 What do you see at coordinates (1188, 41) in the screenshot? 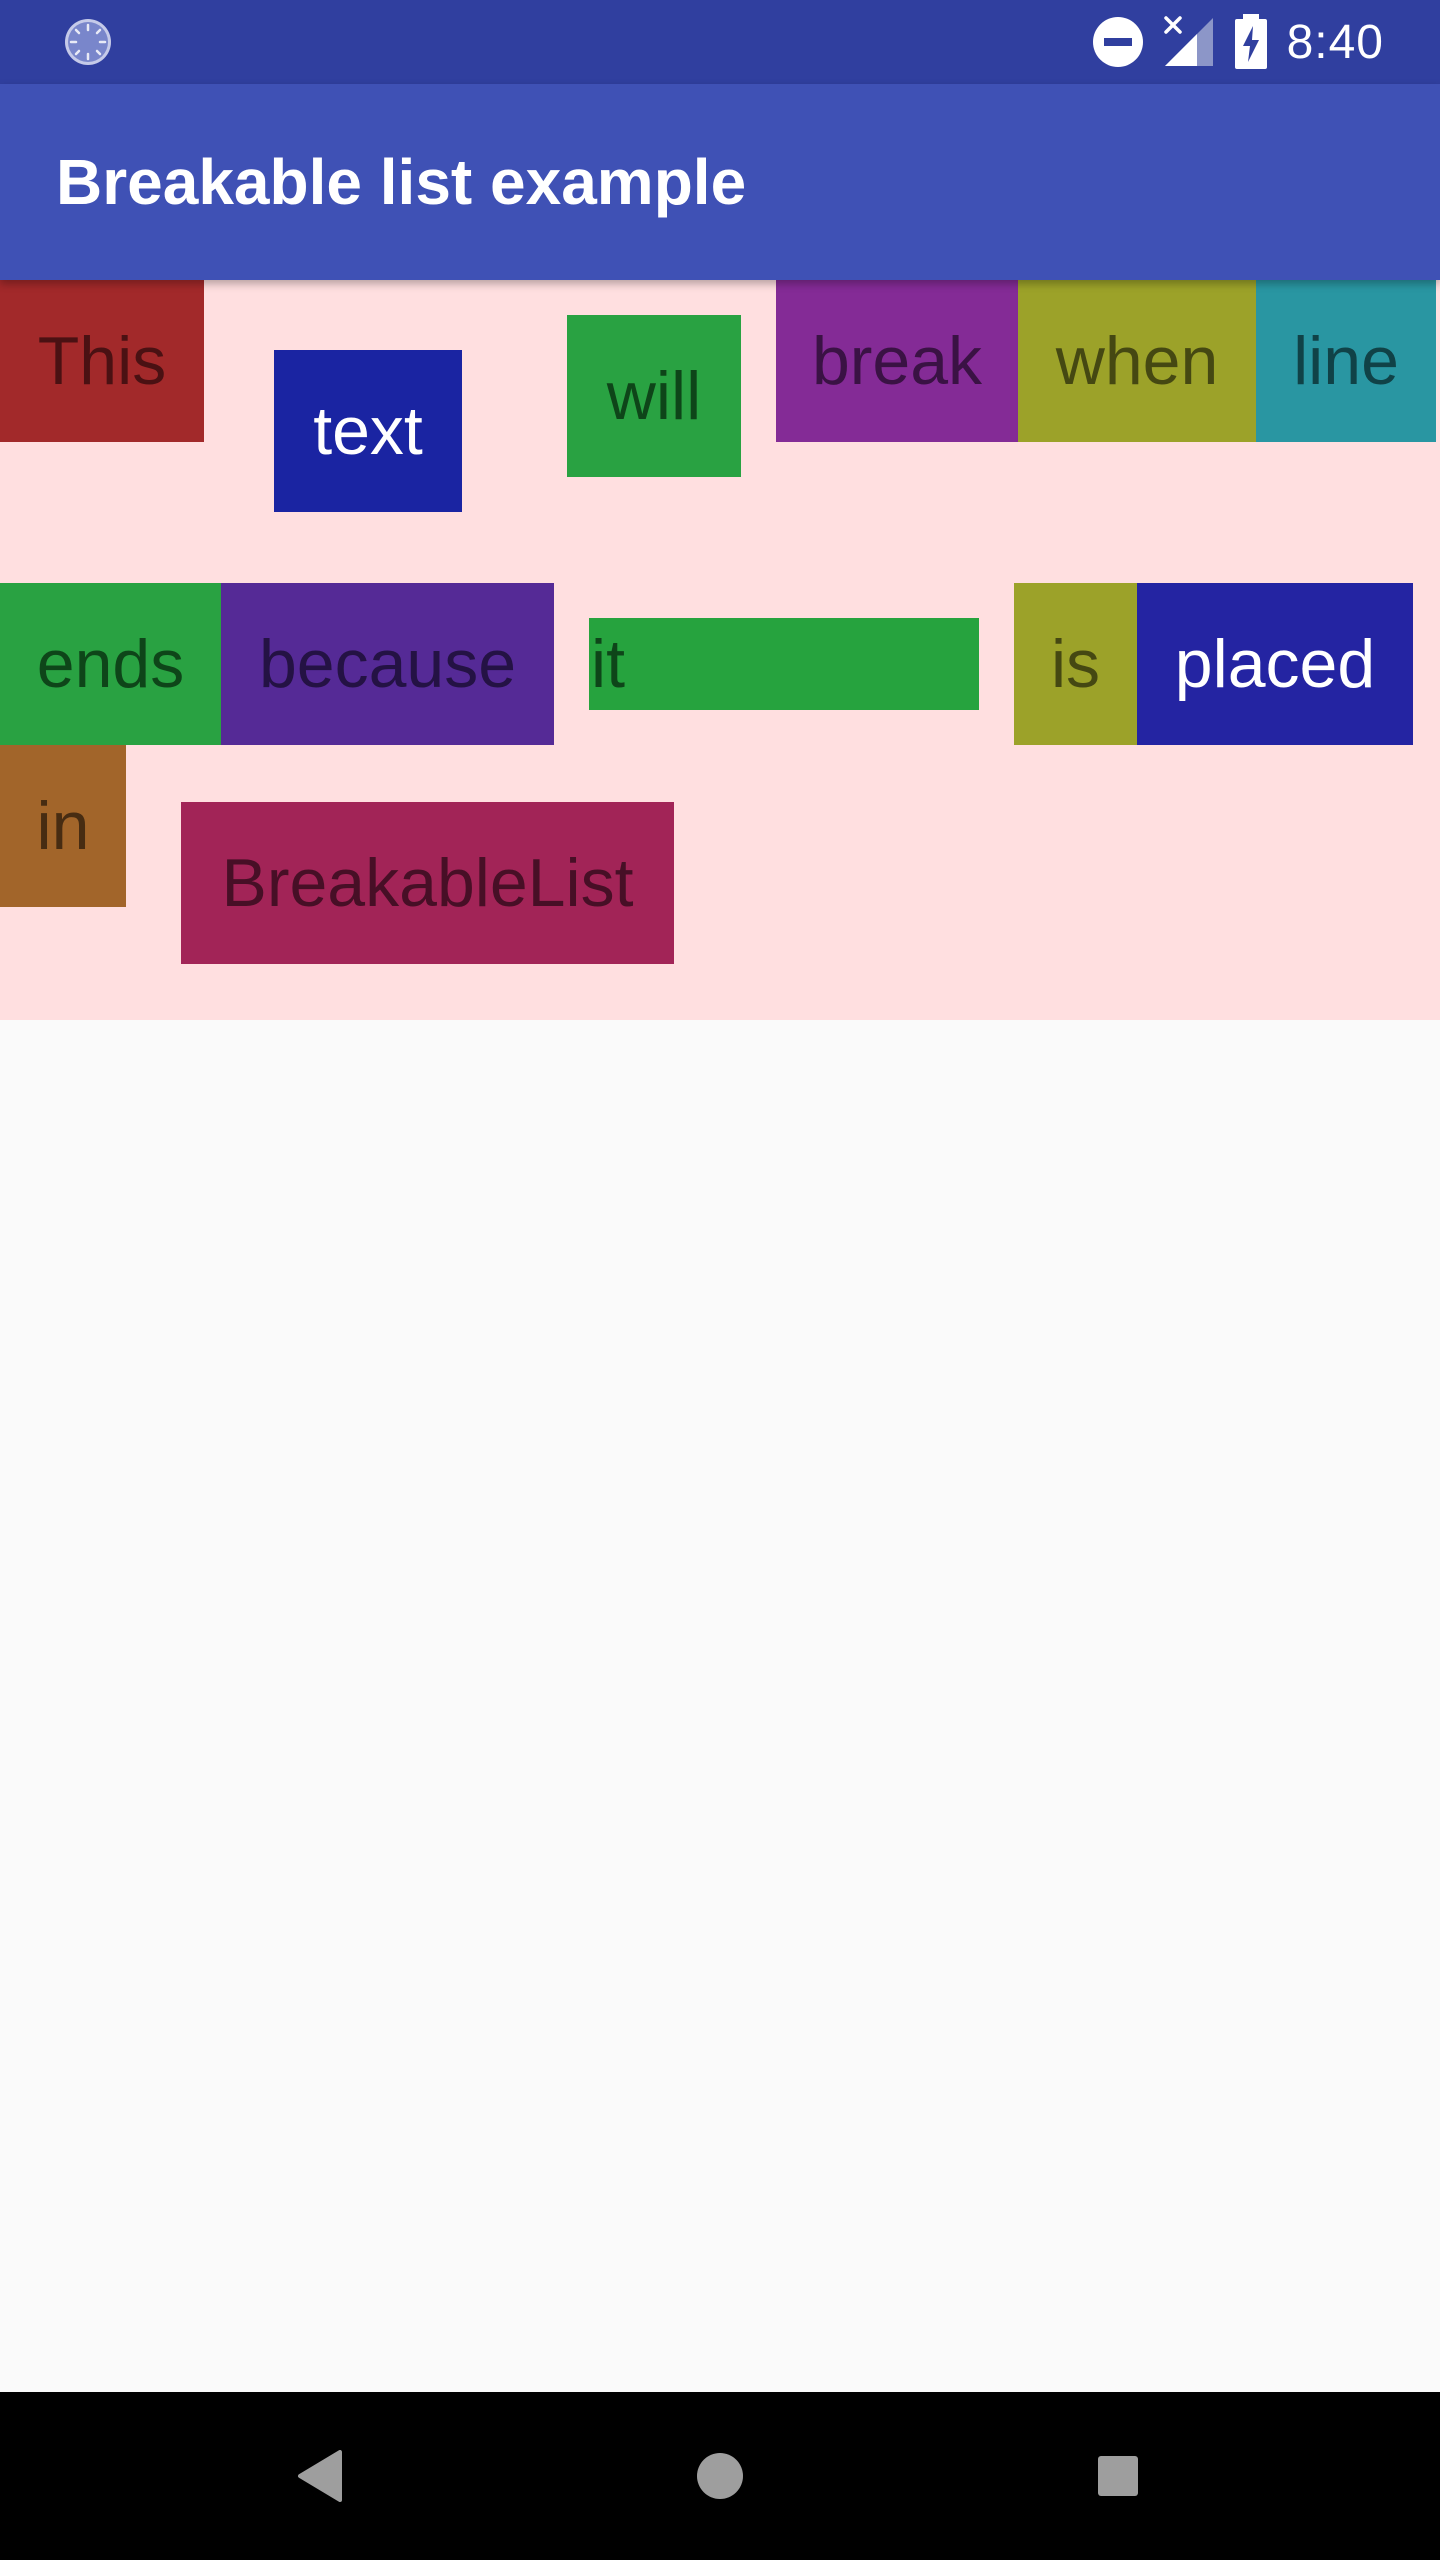
I see `no-signal-icon` at bounding box center [1188, 41].